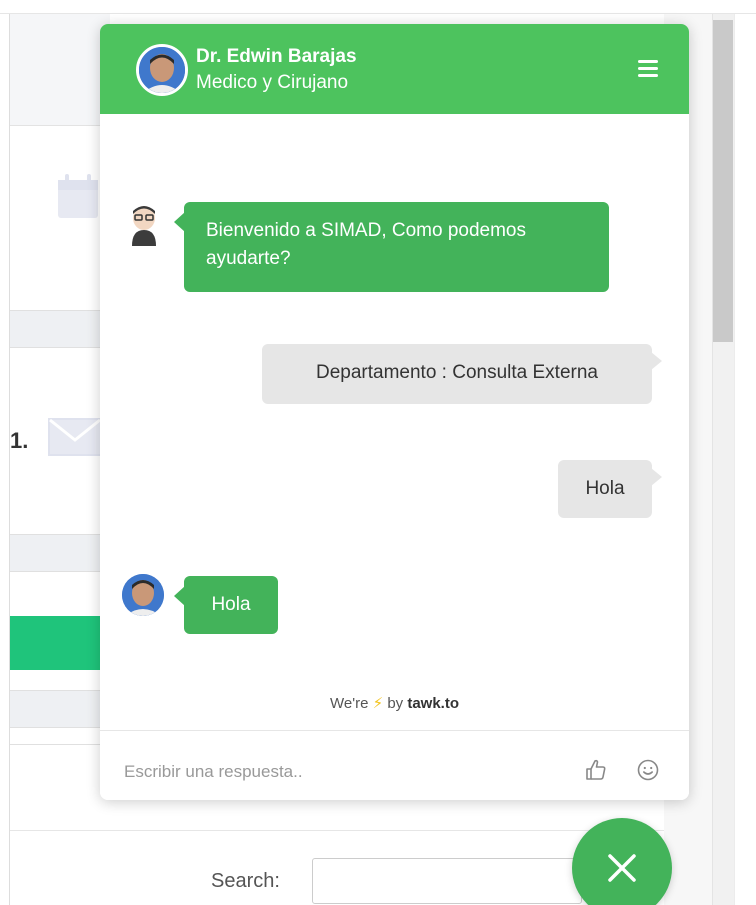 This screenshot has width=756, height=905. What do you see at coordinates (19, 440) in the screenshot?
I see `background-partial-text: 1.` at bounding box center [19, 440].